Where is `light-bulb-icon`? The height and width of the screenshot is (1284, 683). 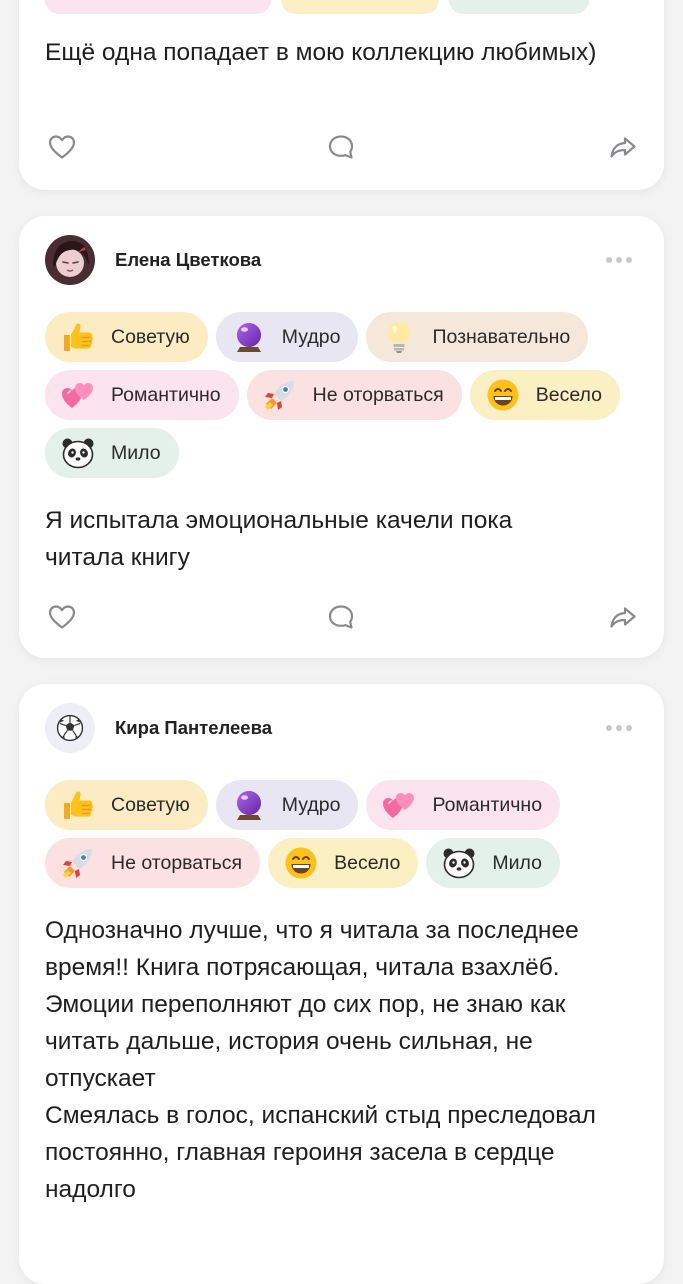
light-bulb-icon is located at coordinates (399, 337).